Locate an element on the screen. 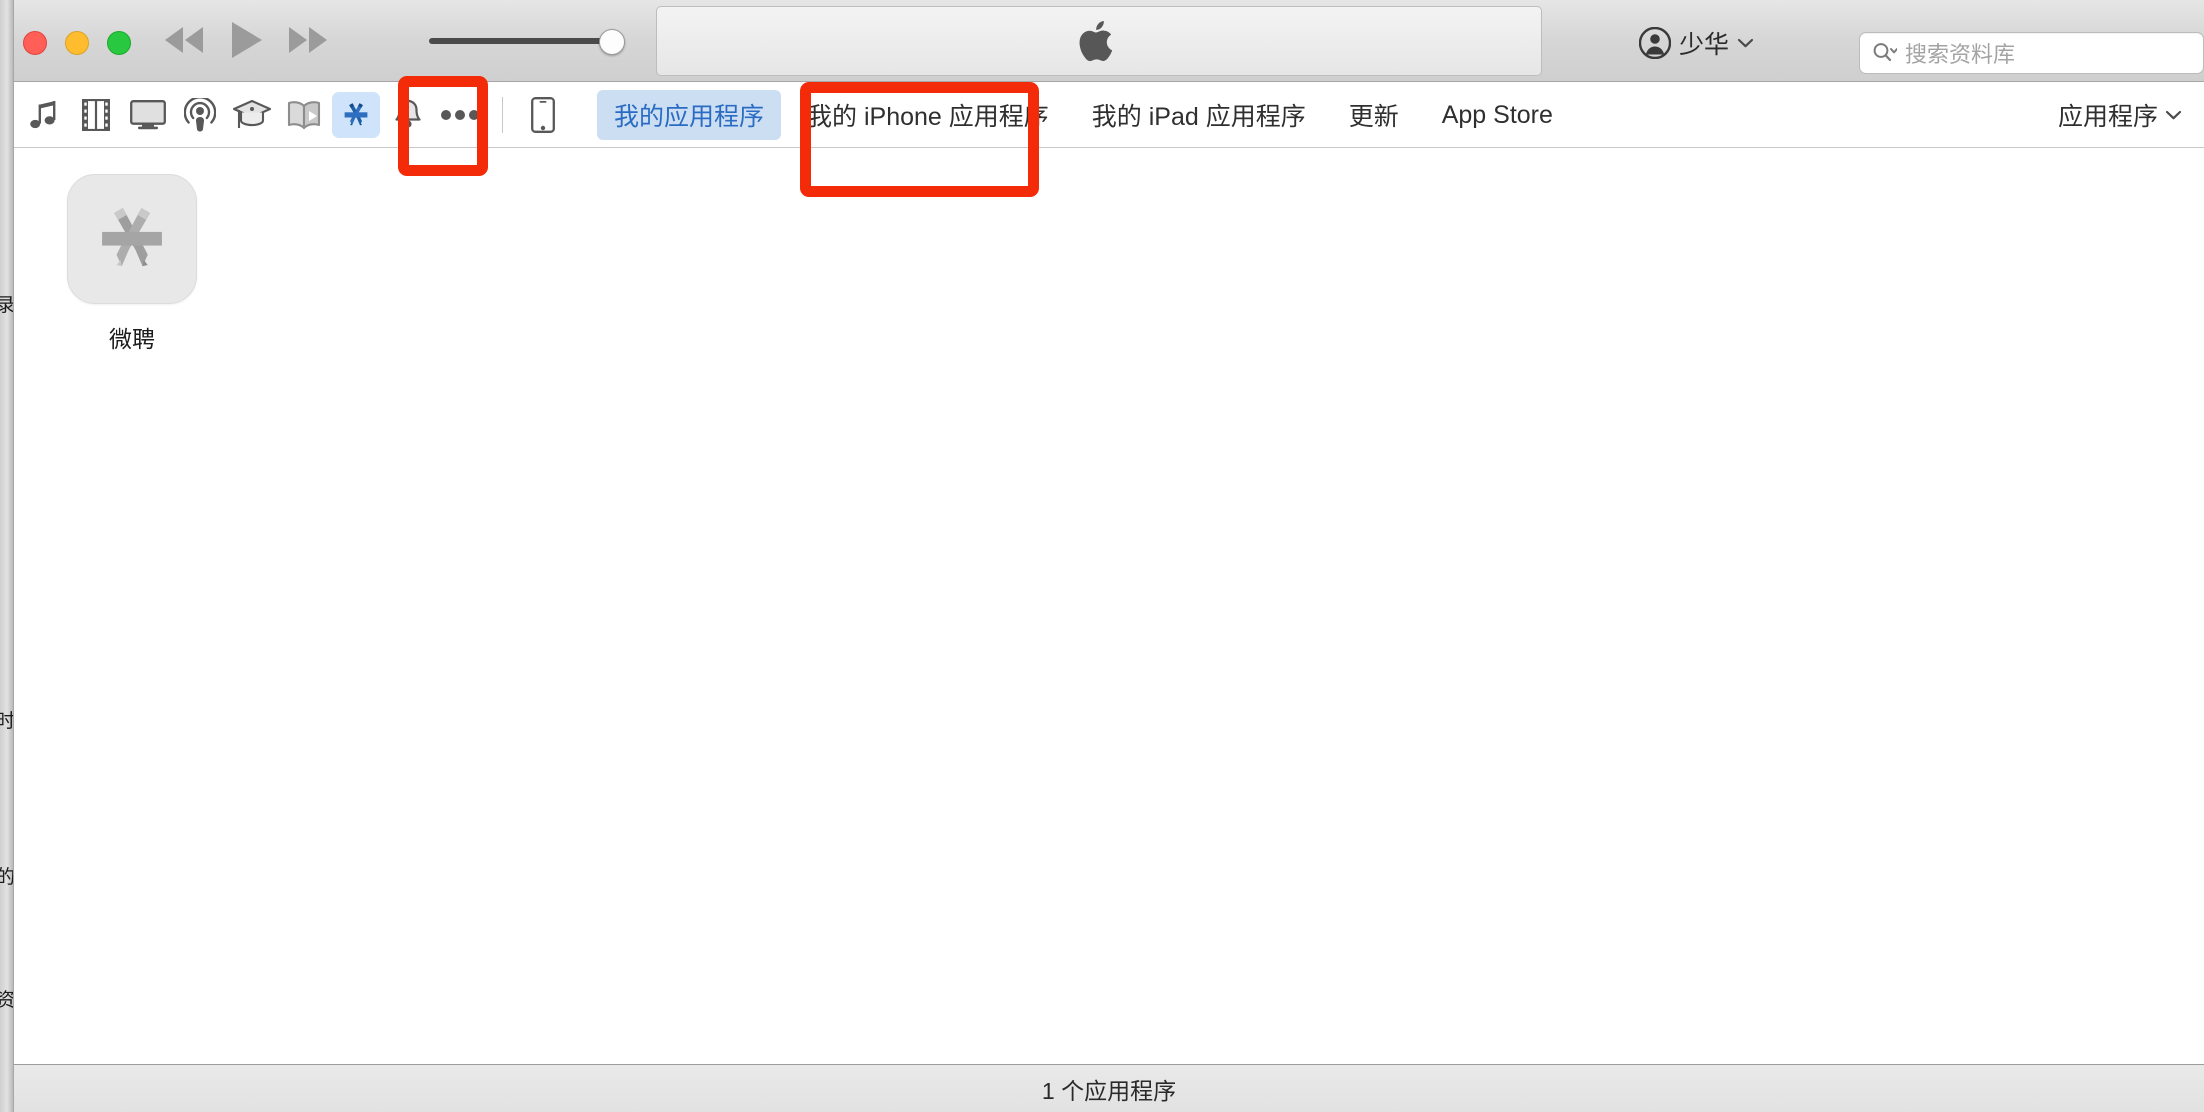  iphone-device-icon is located at coordinates (543, 115).